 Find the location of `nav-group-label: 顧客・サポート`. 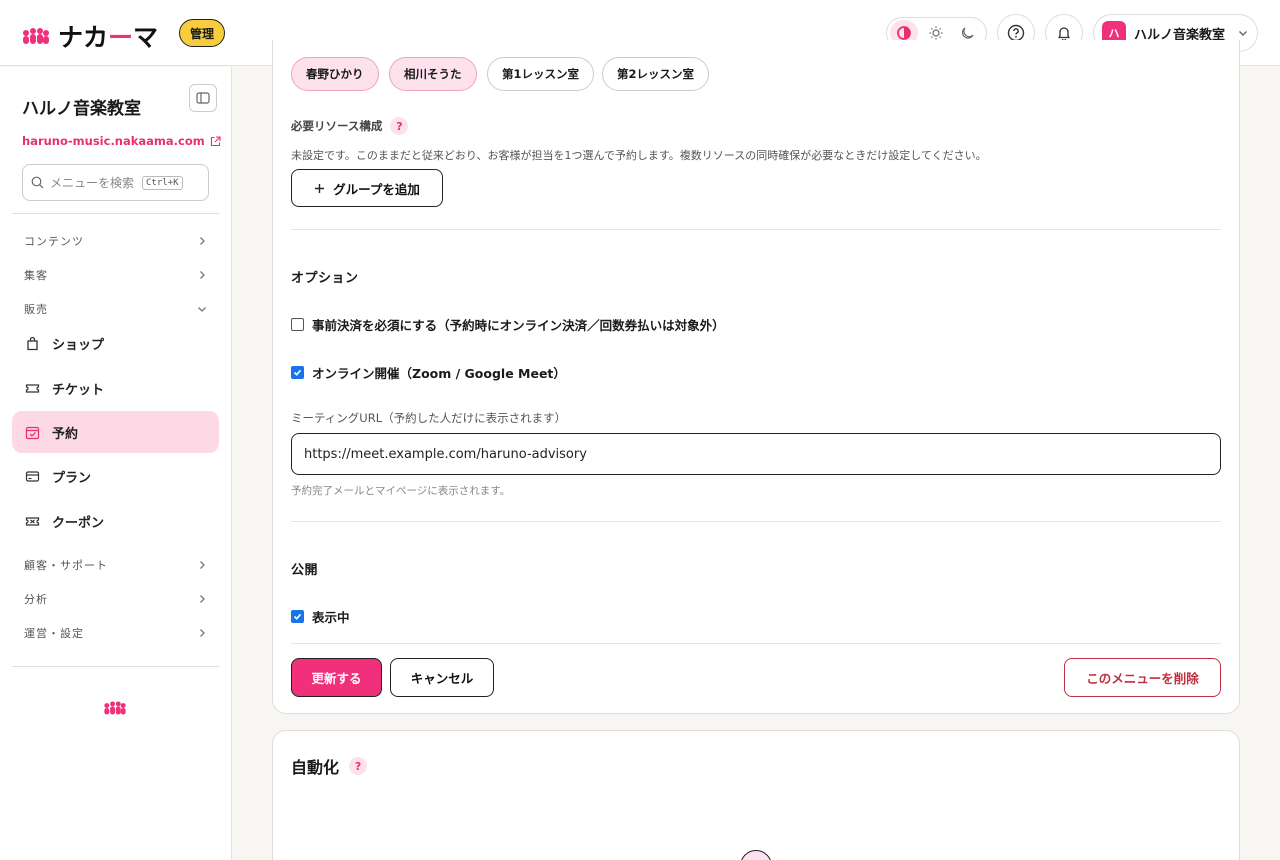

nav-group-label: 顧客・サポート is located at coordinates (66, 565).